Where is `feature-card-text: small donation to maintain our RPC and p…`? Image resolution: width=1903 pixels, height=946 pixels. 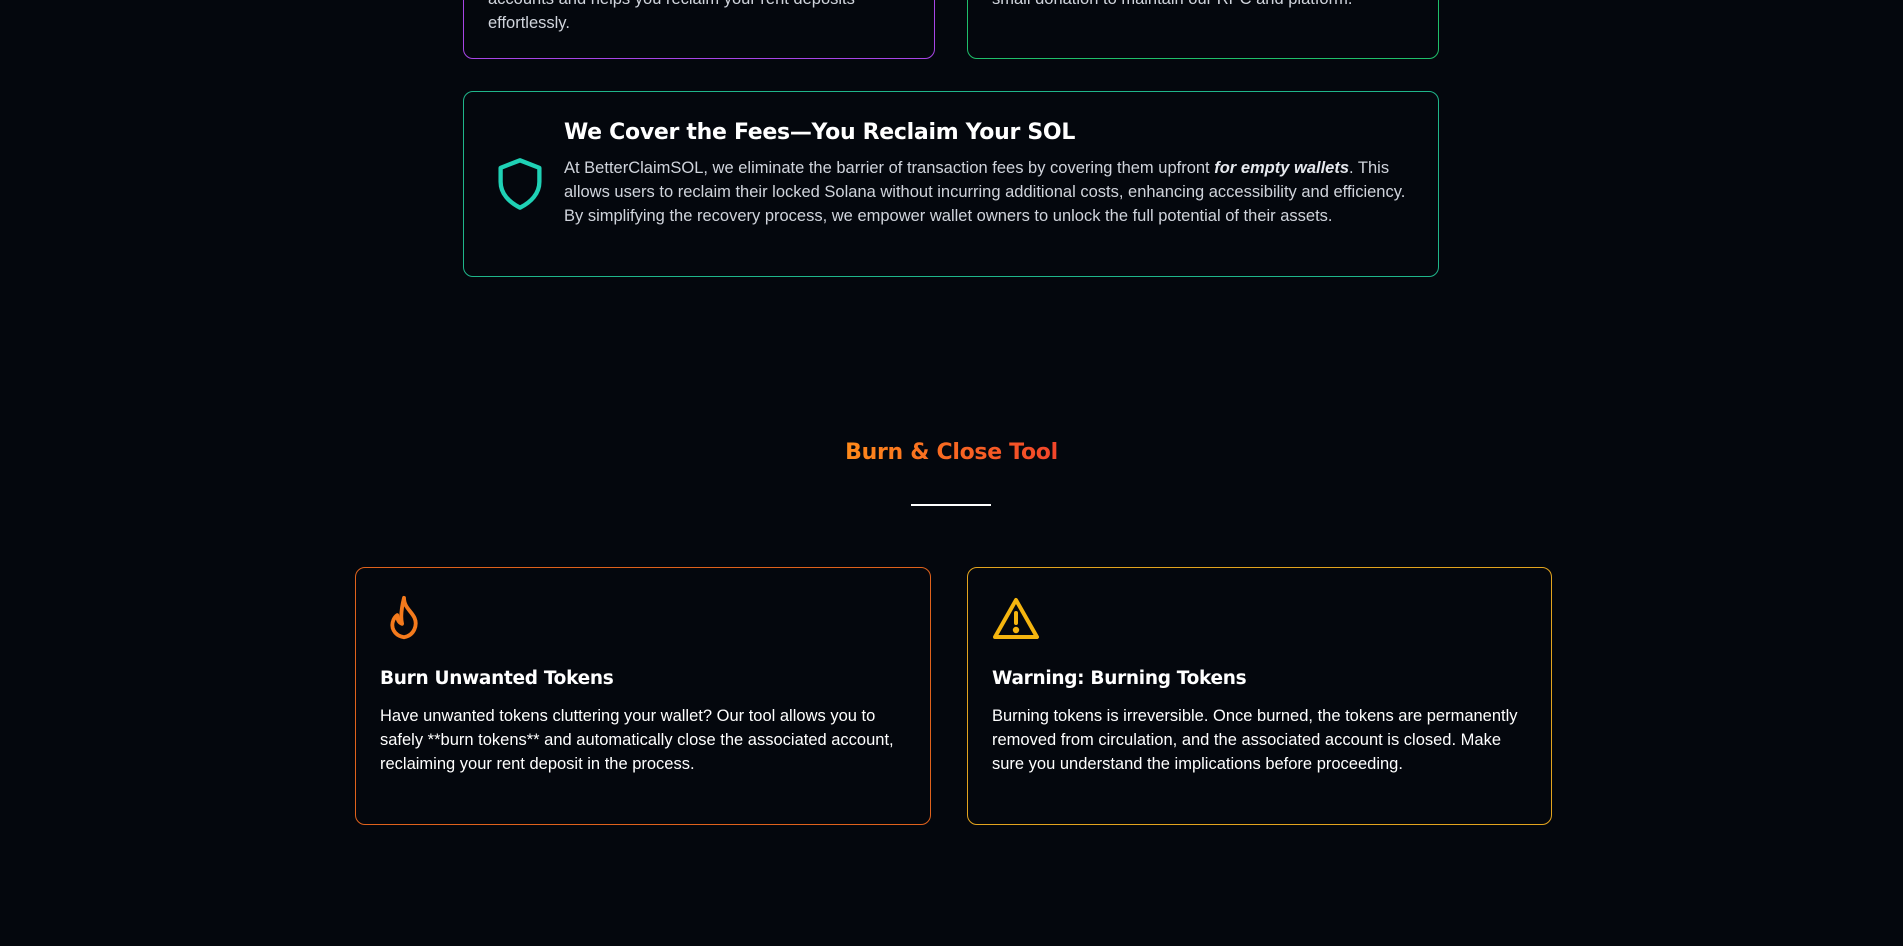 feature-card-text: small donation to maintain our RPC and p… is located at coordinates (1202, 5).